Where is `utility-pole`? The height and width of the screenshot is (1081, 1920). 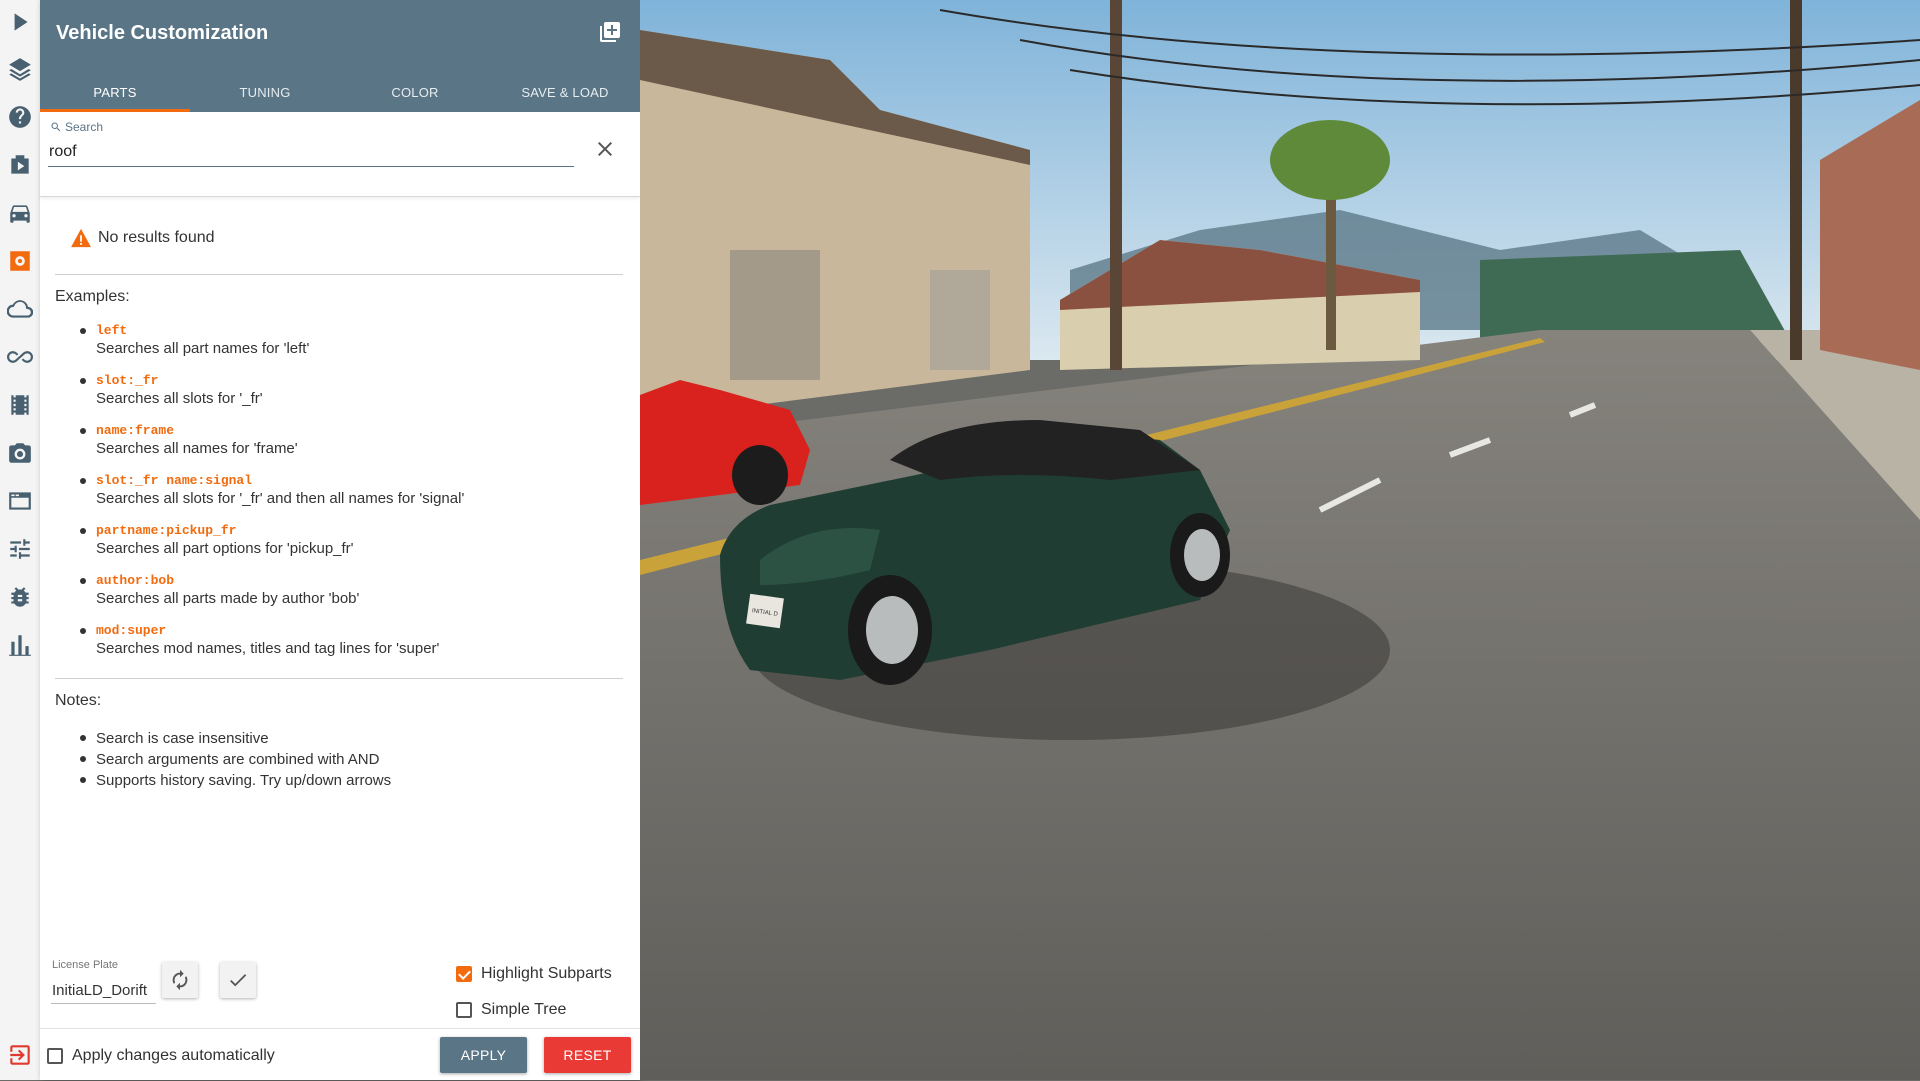 utility-pole is located at coordinates (1796, 180).